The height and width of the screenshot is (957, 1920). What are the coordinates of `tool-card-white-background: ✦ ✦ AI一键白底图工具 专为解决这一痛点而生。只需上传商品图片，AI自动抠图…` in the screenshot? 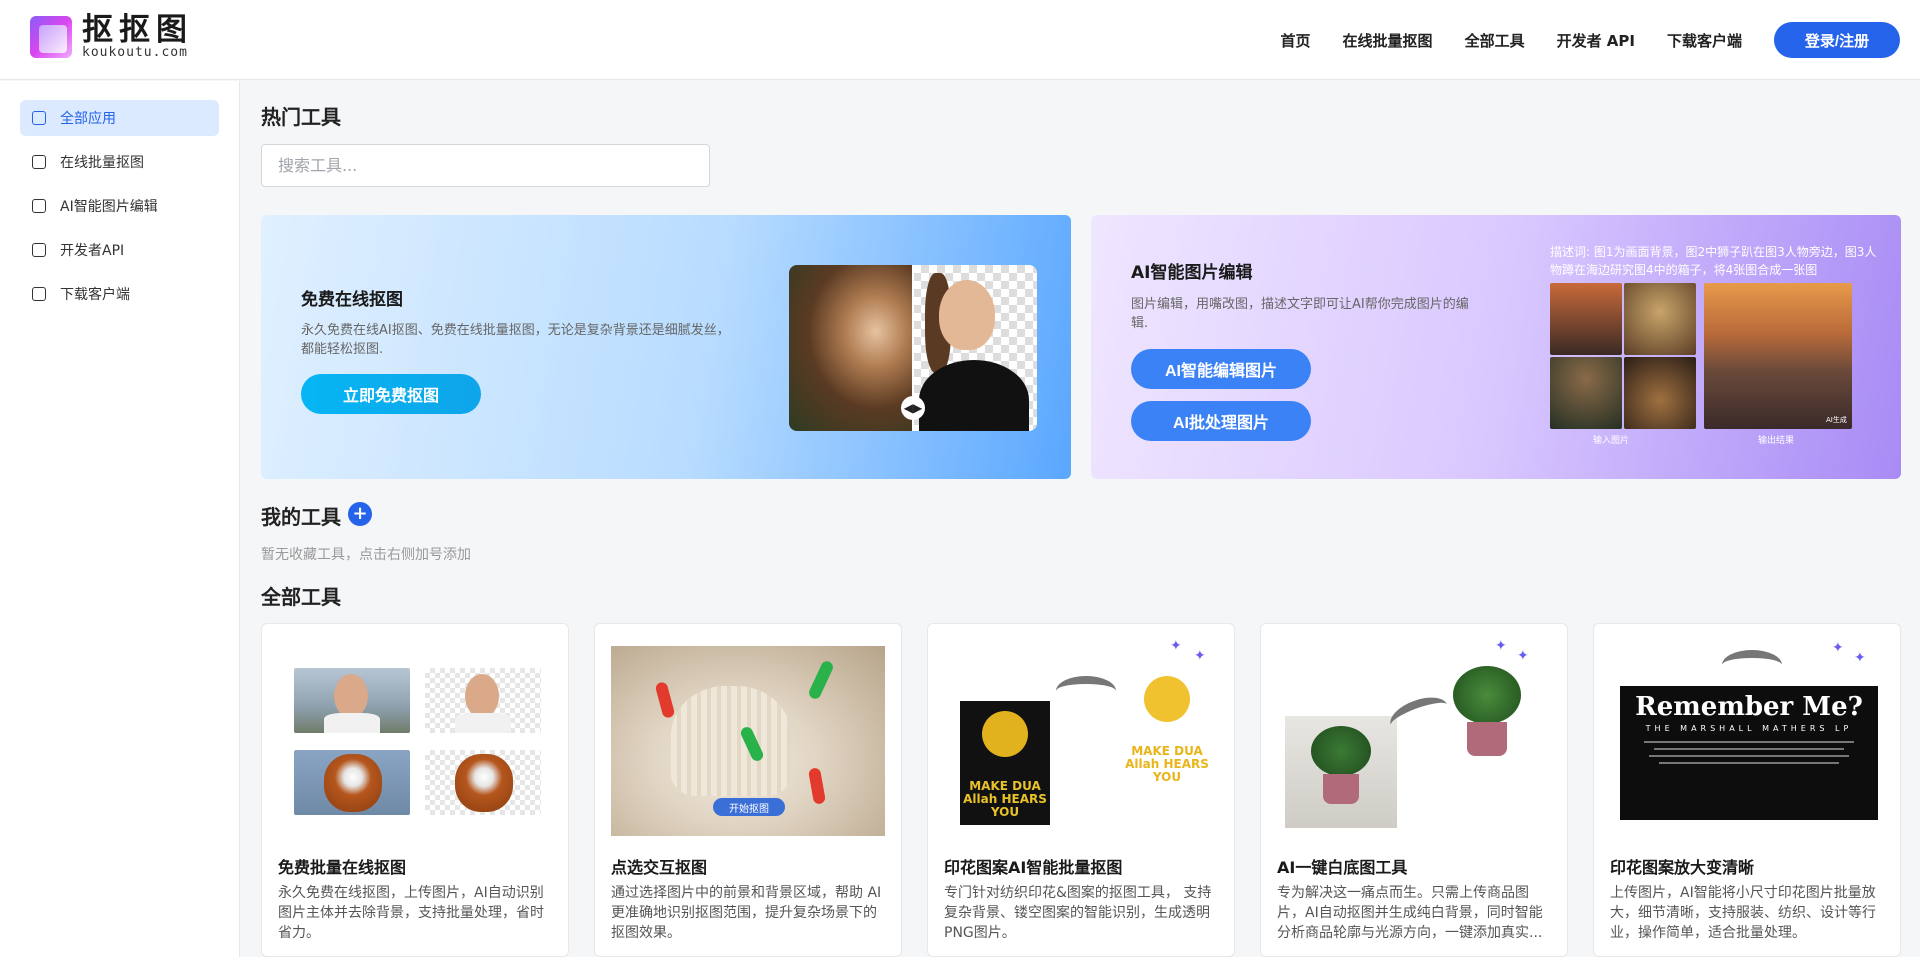 It's located at (1414, 790).